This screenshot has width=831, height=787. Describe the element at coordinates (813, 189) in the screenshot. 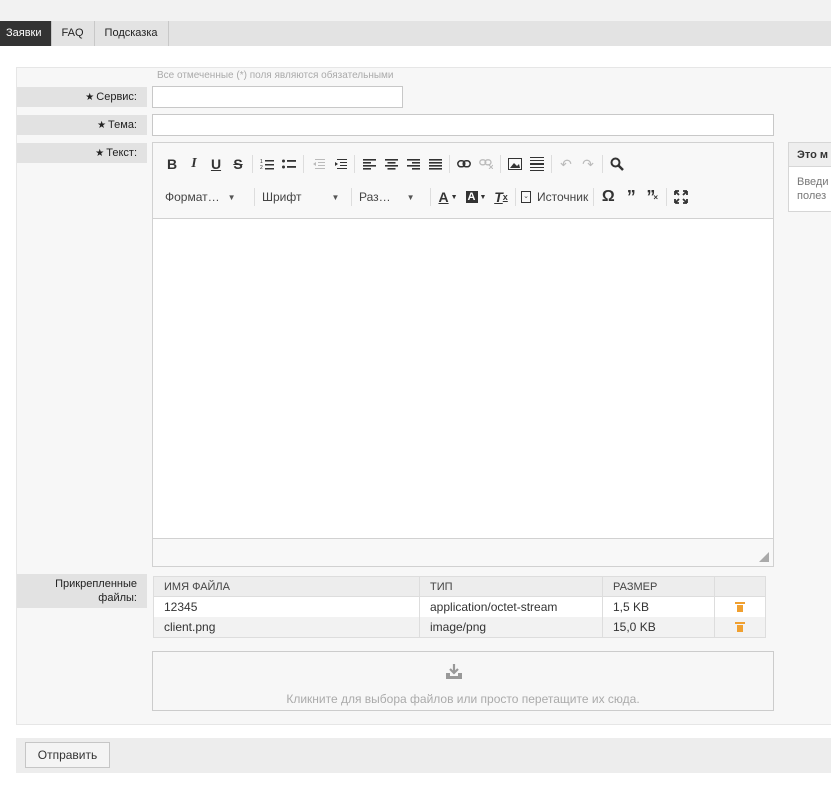

I see `sidebox-text: Введи полез` at that location.